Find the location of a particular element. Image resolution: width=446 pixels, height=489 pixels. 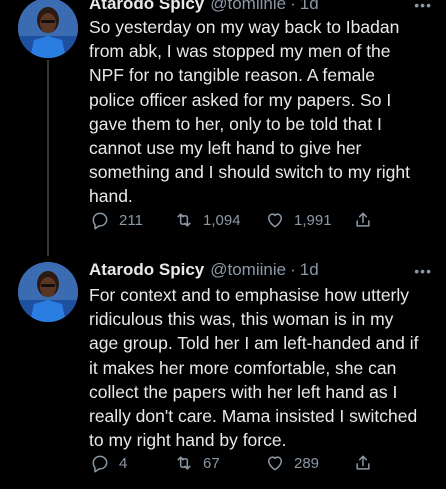

like-button: 1,991 is located at coordinates (298, 220).